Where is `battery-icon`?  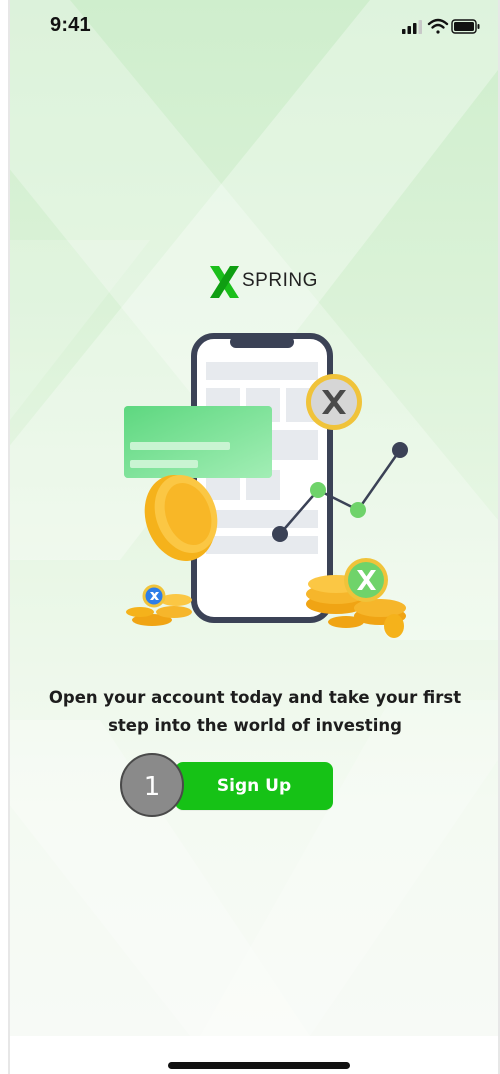 battery-icon is located at coordinates (465, 26).